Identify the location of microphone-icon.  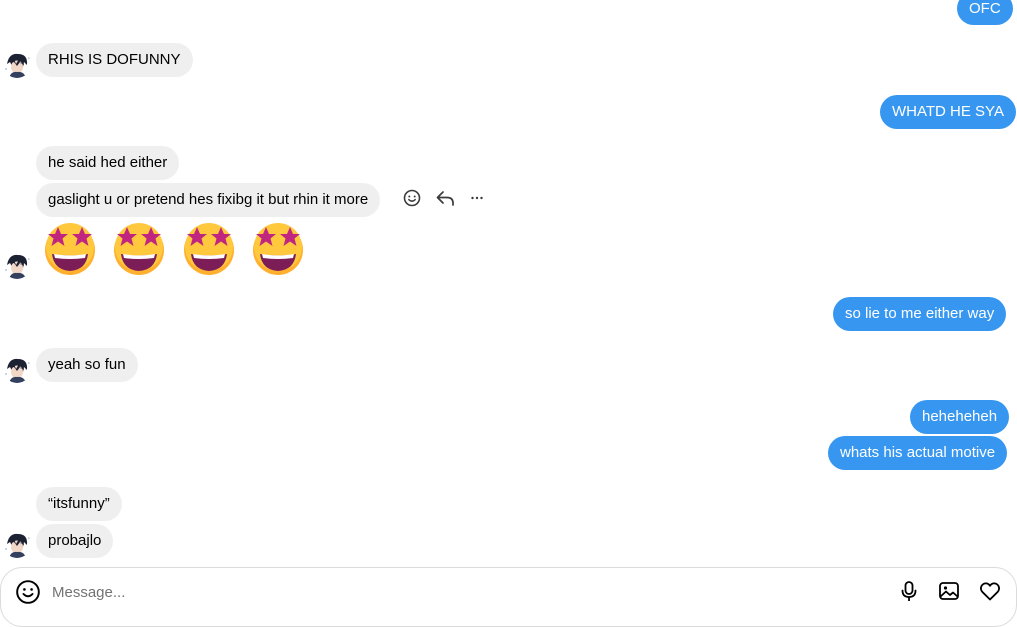
(909, 591).